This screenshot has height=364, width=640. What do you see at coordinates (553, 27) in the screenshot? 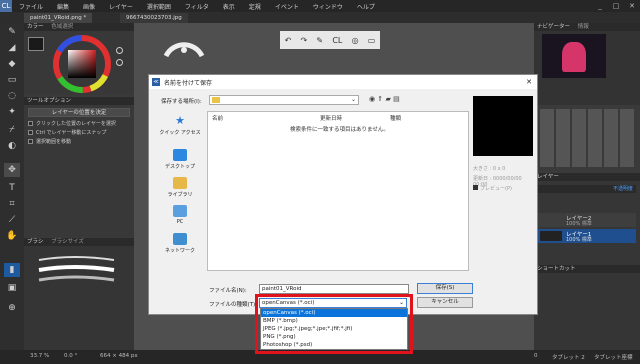
I see `navigator-tab: ナビゲーター` at bounding box center [553, 27].